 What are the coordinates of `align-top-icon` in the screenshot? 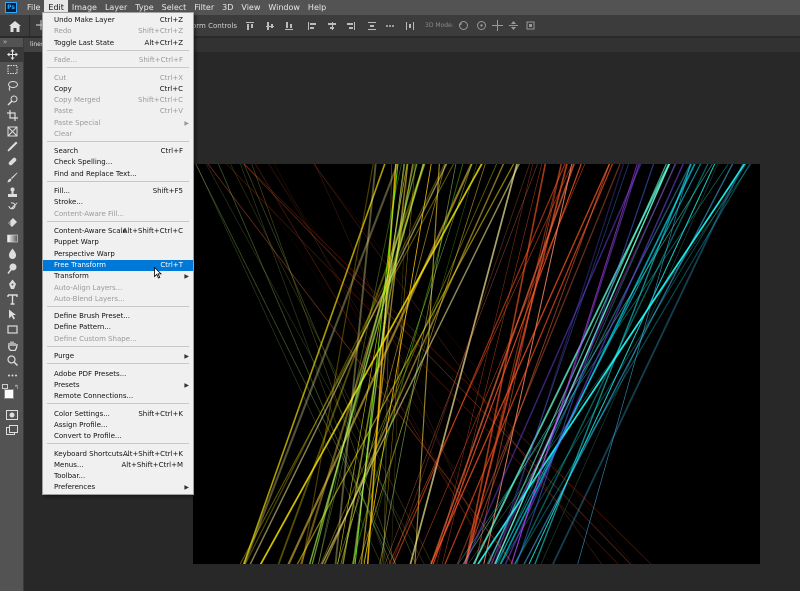 It's located at (249, 25).